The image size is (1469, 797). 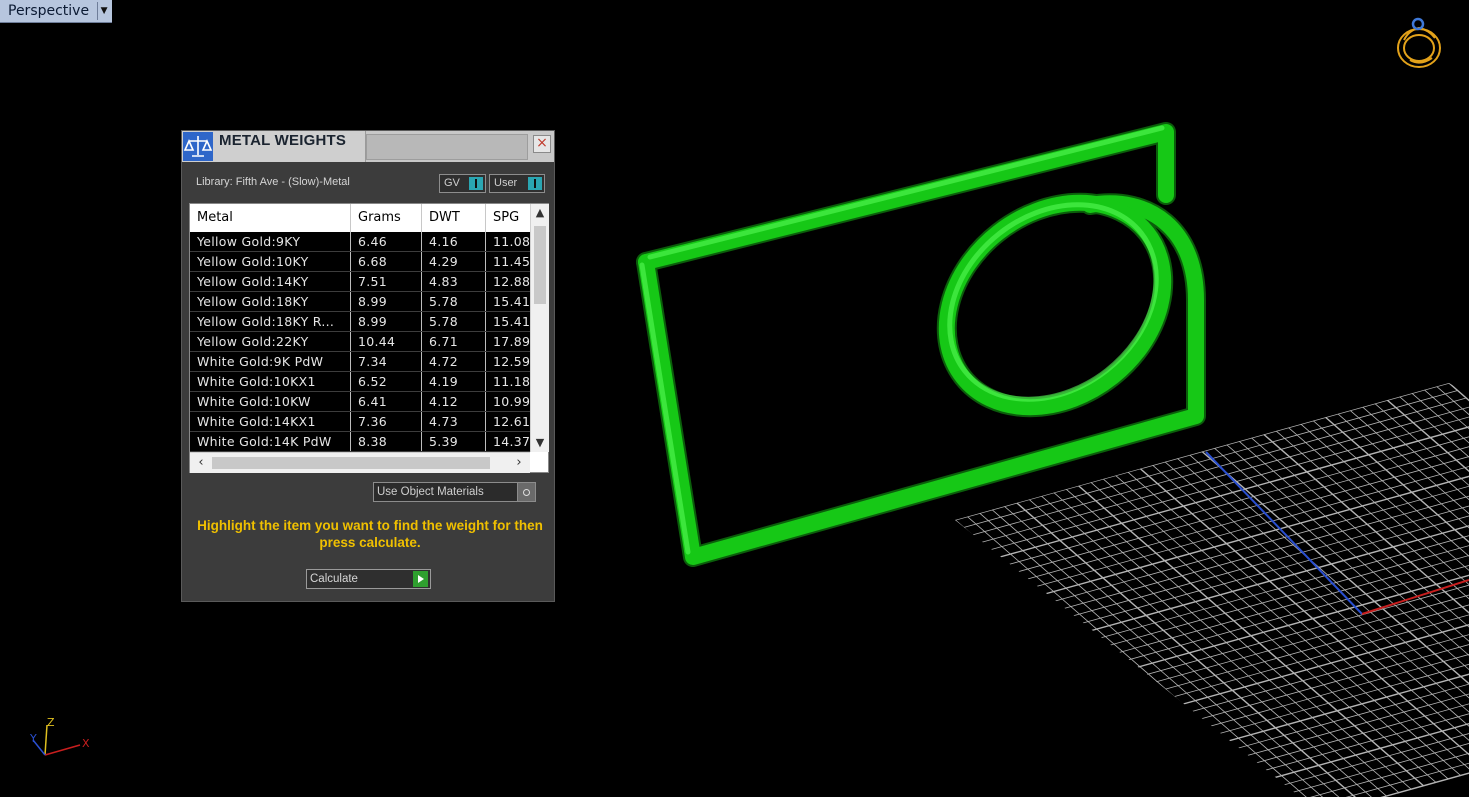 What do you see at coordinates (535, 183) in the screenshot?
I see `user-toggle-switch-icon` at bounding box center [535, 183].